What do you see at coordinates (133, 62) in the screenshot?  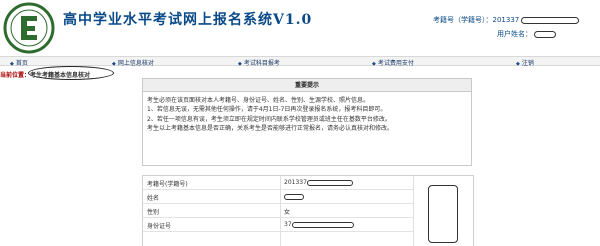 I see `nav-info-check: ◆ 网上信息核对` at bounding box center [133, 62].